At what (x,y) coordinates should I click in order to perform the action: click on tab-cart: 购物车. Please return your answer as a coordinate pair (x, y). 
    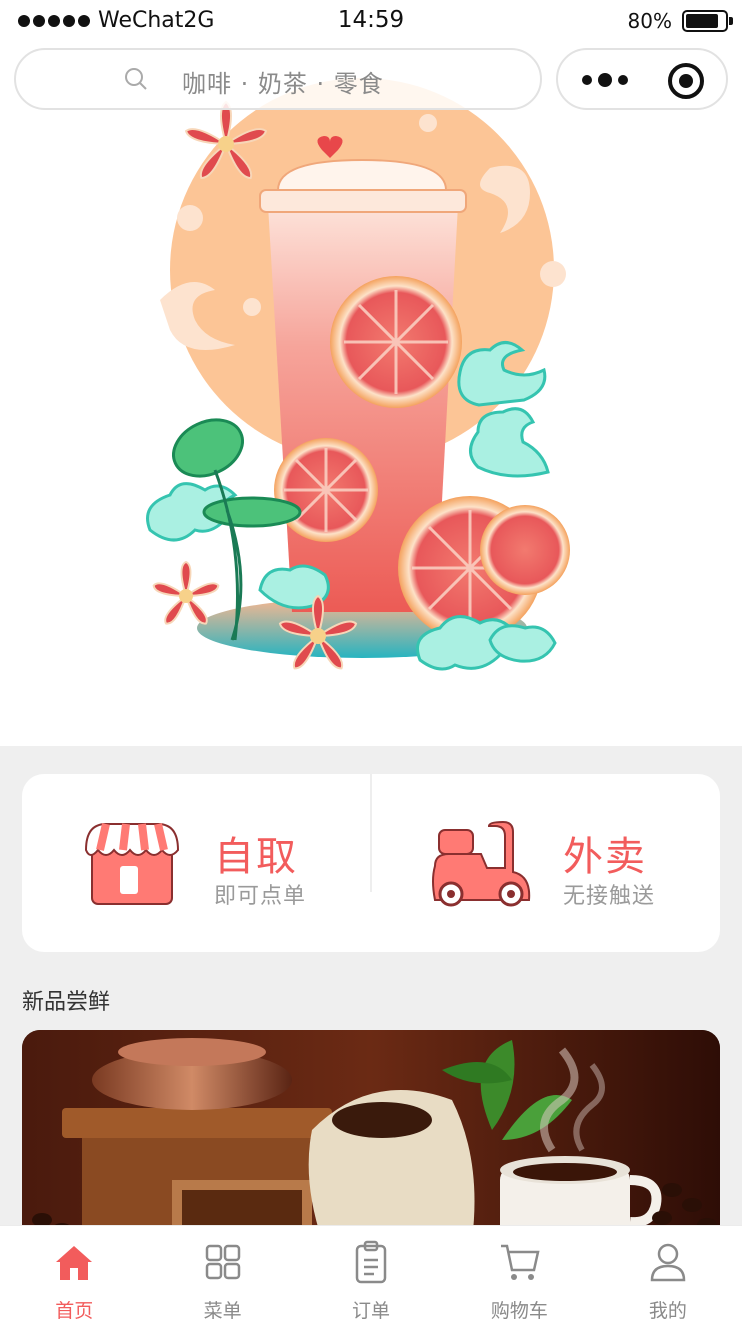
    Looking at the image, I should click on (519, 1273).